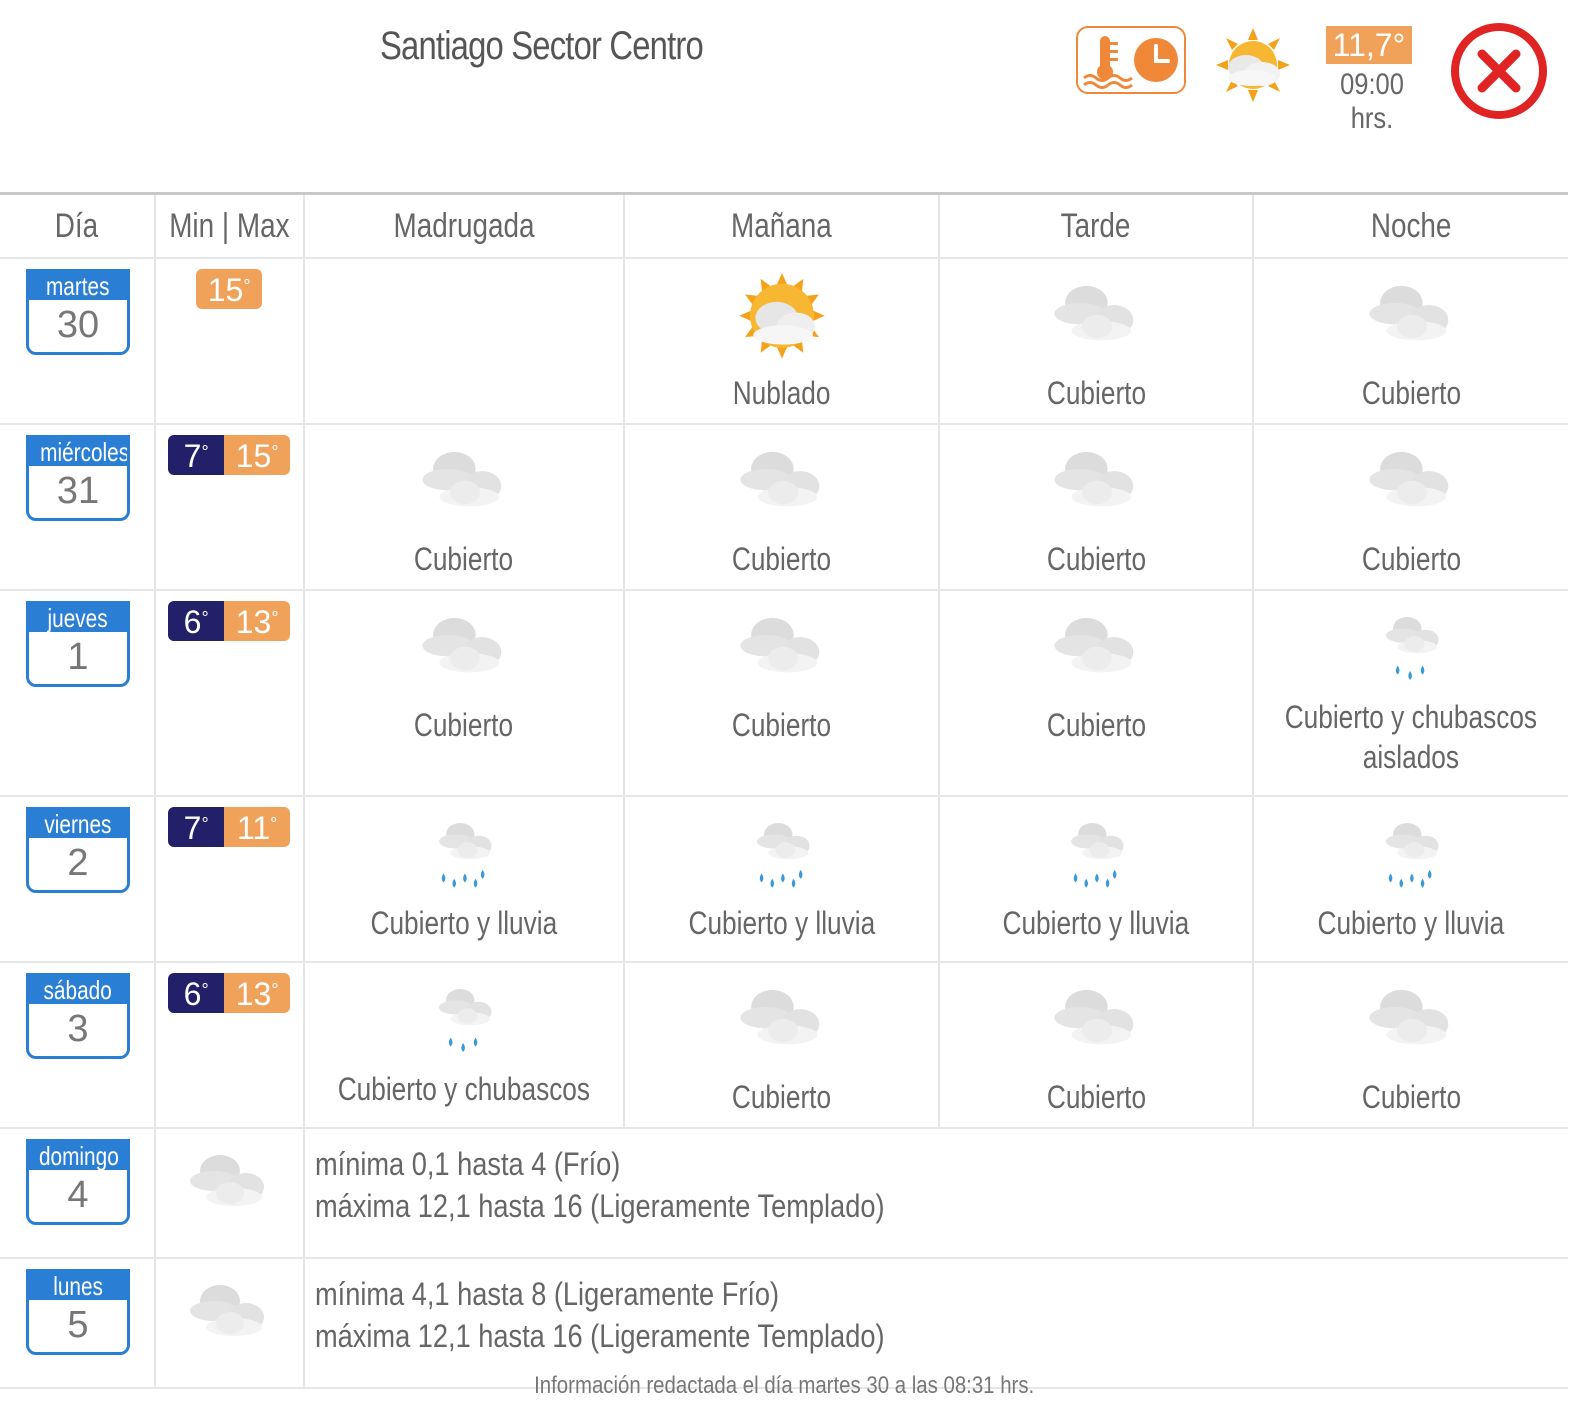 The image size is (1588, 1424). I want to click on day-name: jueves, so click(78, 618).